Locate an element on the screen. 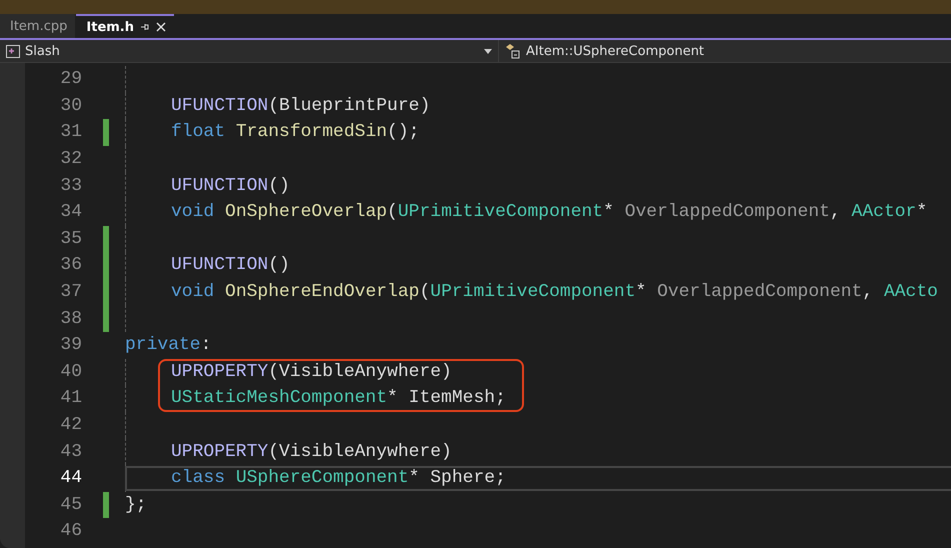 Image resolution: width=951 pixels, height=548 pixels. caret-icon is located at coordinates (488, 51).